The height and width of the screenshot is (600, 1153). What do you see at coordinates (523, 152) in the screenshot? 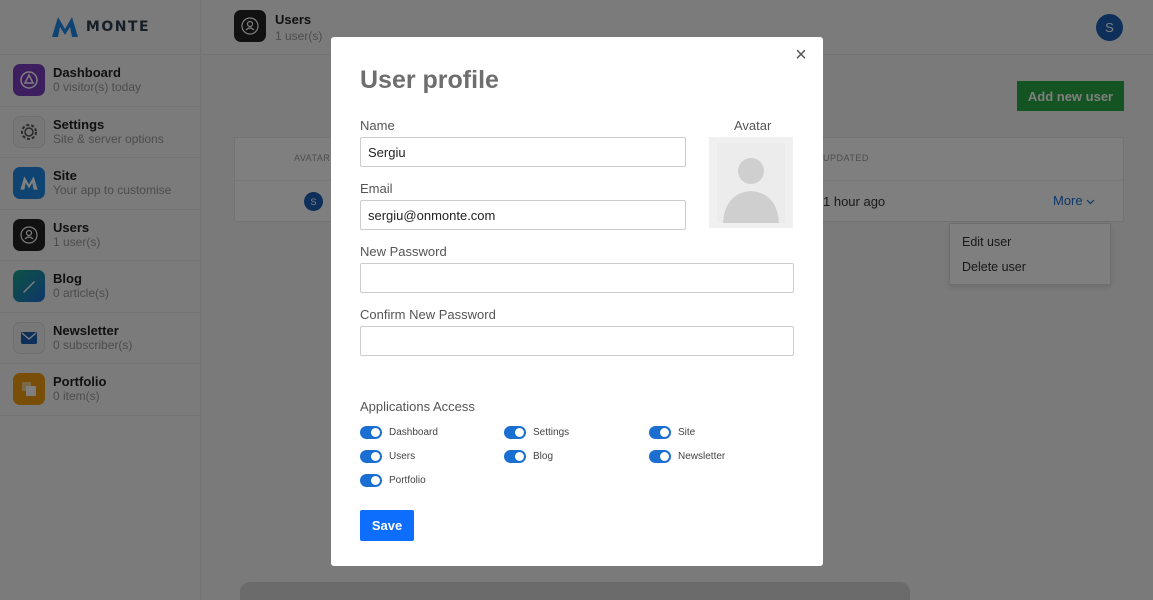
I see `name-field` at bounding box center [523, 152].